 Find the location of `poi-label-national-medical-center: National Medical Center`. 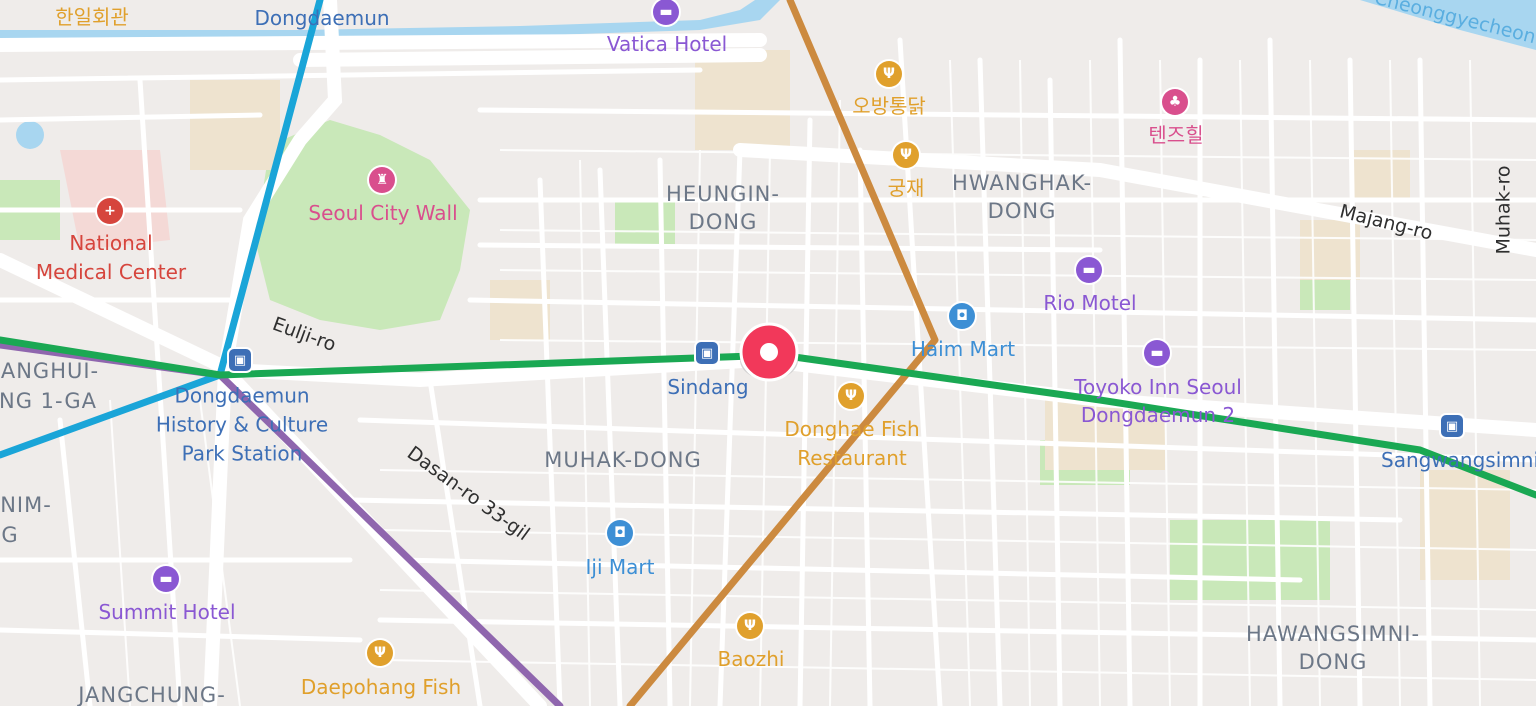

poi-label-national-medical-center: National Medical Center is located at coordinates (111, 258).